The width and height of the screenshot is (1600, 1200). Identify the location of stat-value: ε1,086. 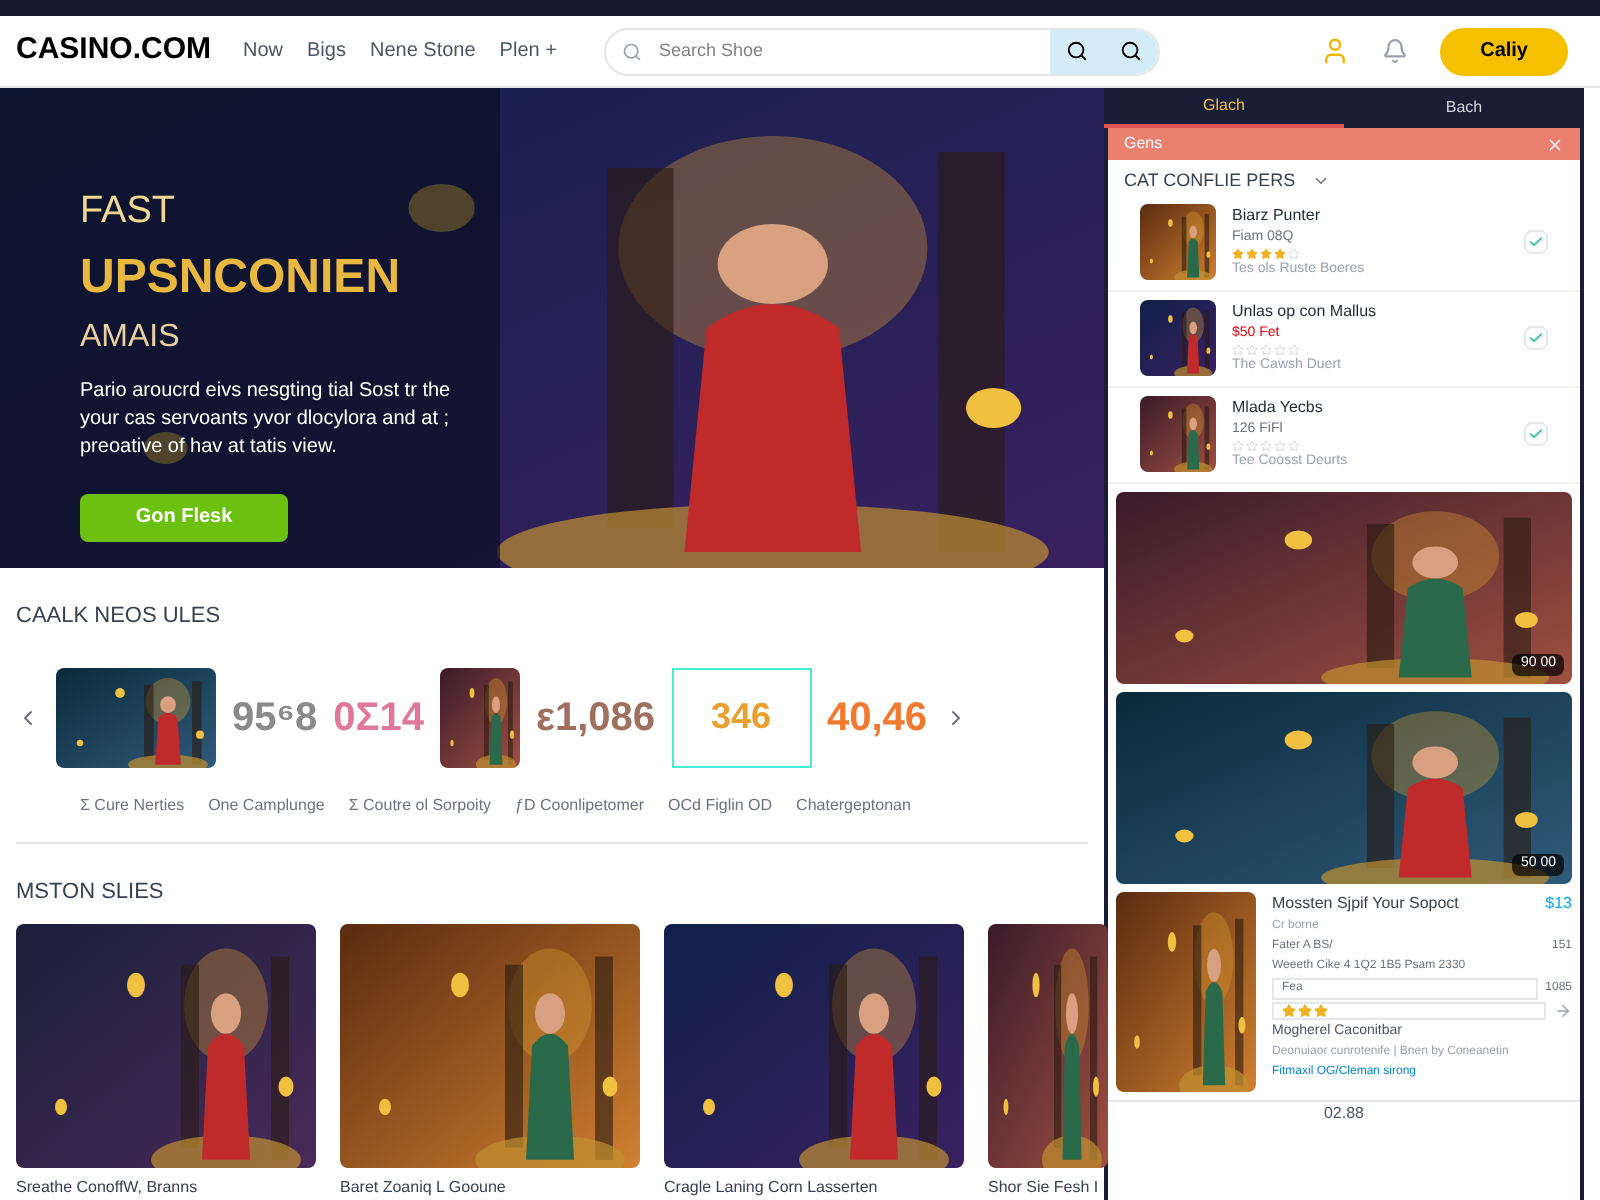
(595, 718).